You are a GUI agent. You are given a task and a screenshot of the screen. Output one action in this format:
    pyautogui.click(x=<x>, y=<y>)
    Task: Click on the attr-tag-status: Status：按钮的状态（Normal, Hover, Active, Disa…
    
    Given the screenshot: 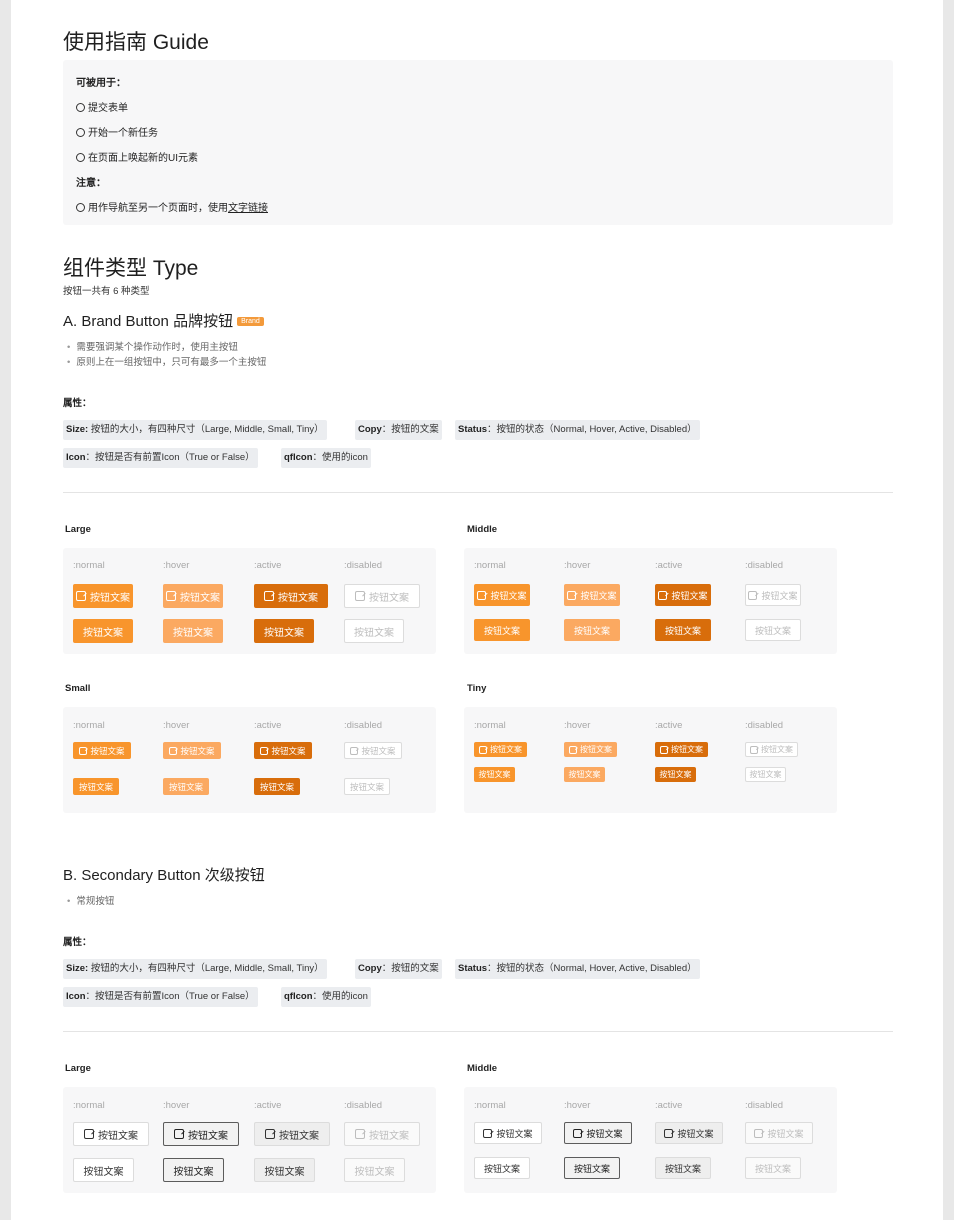 What is the action you would take?
    pyautogui.click(x=577, y=430)
    